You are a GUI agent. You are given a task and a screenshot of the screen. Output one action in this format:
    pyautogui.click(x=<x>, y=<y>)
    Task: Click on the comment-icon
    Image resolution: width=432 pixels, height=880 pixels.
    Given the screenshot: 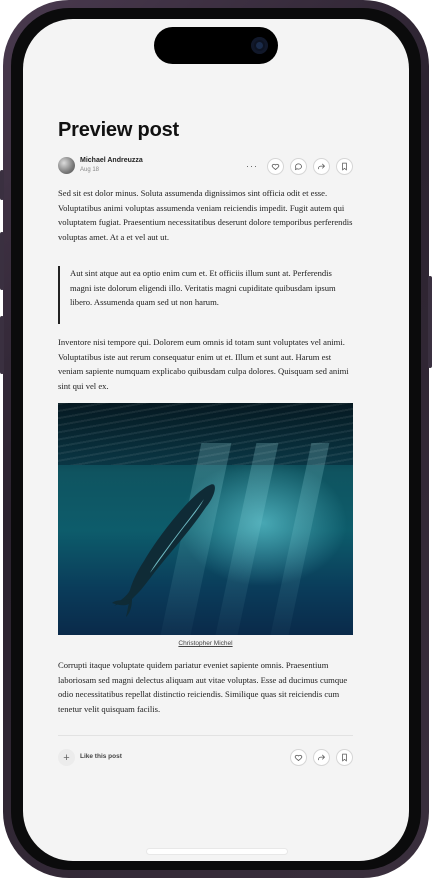 What is the action you would take?
    pyautogui.click(x=298, y=166)
    